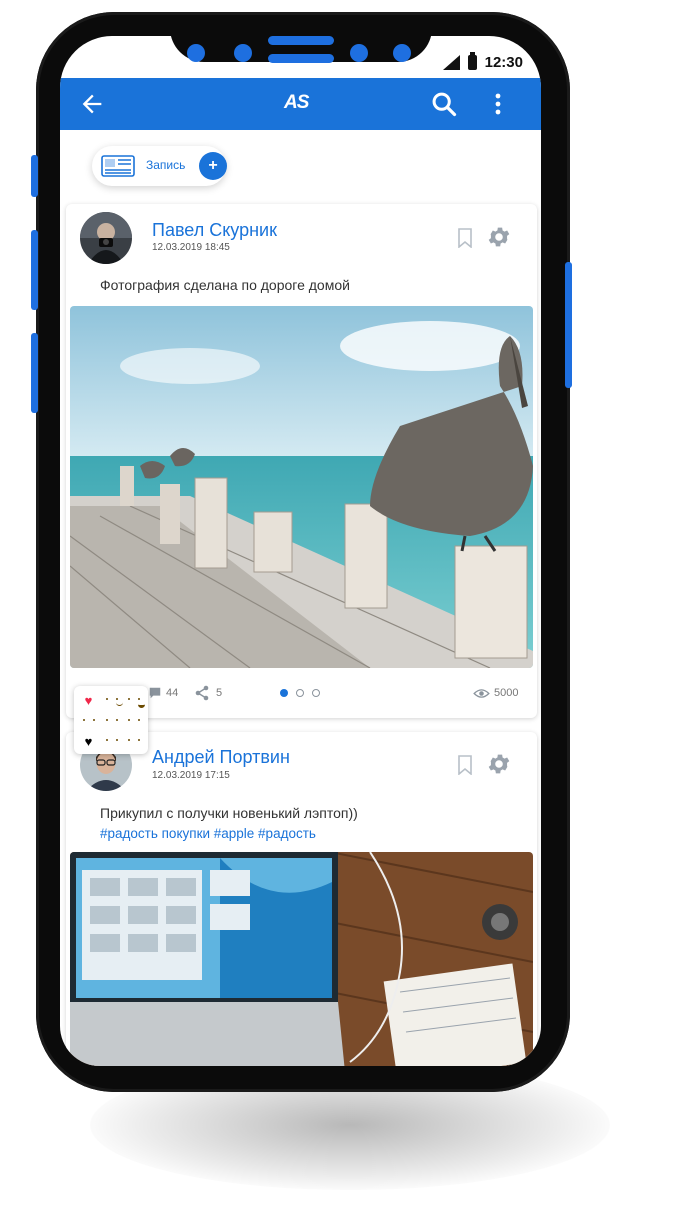 The width and height of the screenshot is (693, 1225). Describe the element at coordinates (229, 813) in the screenshot. I see `post-text: Прикупил с получки новенький лэптоп))` at that location.